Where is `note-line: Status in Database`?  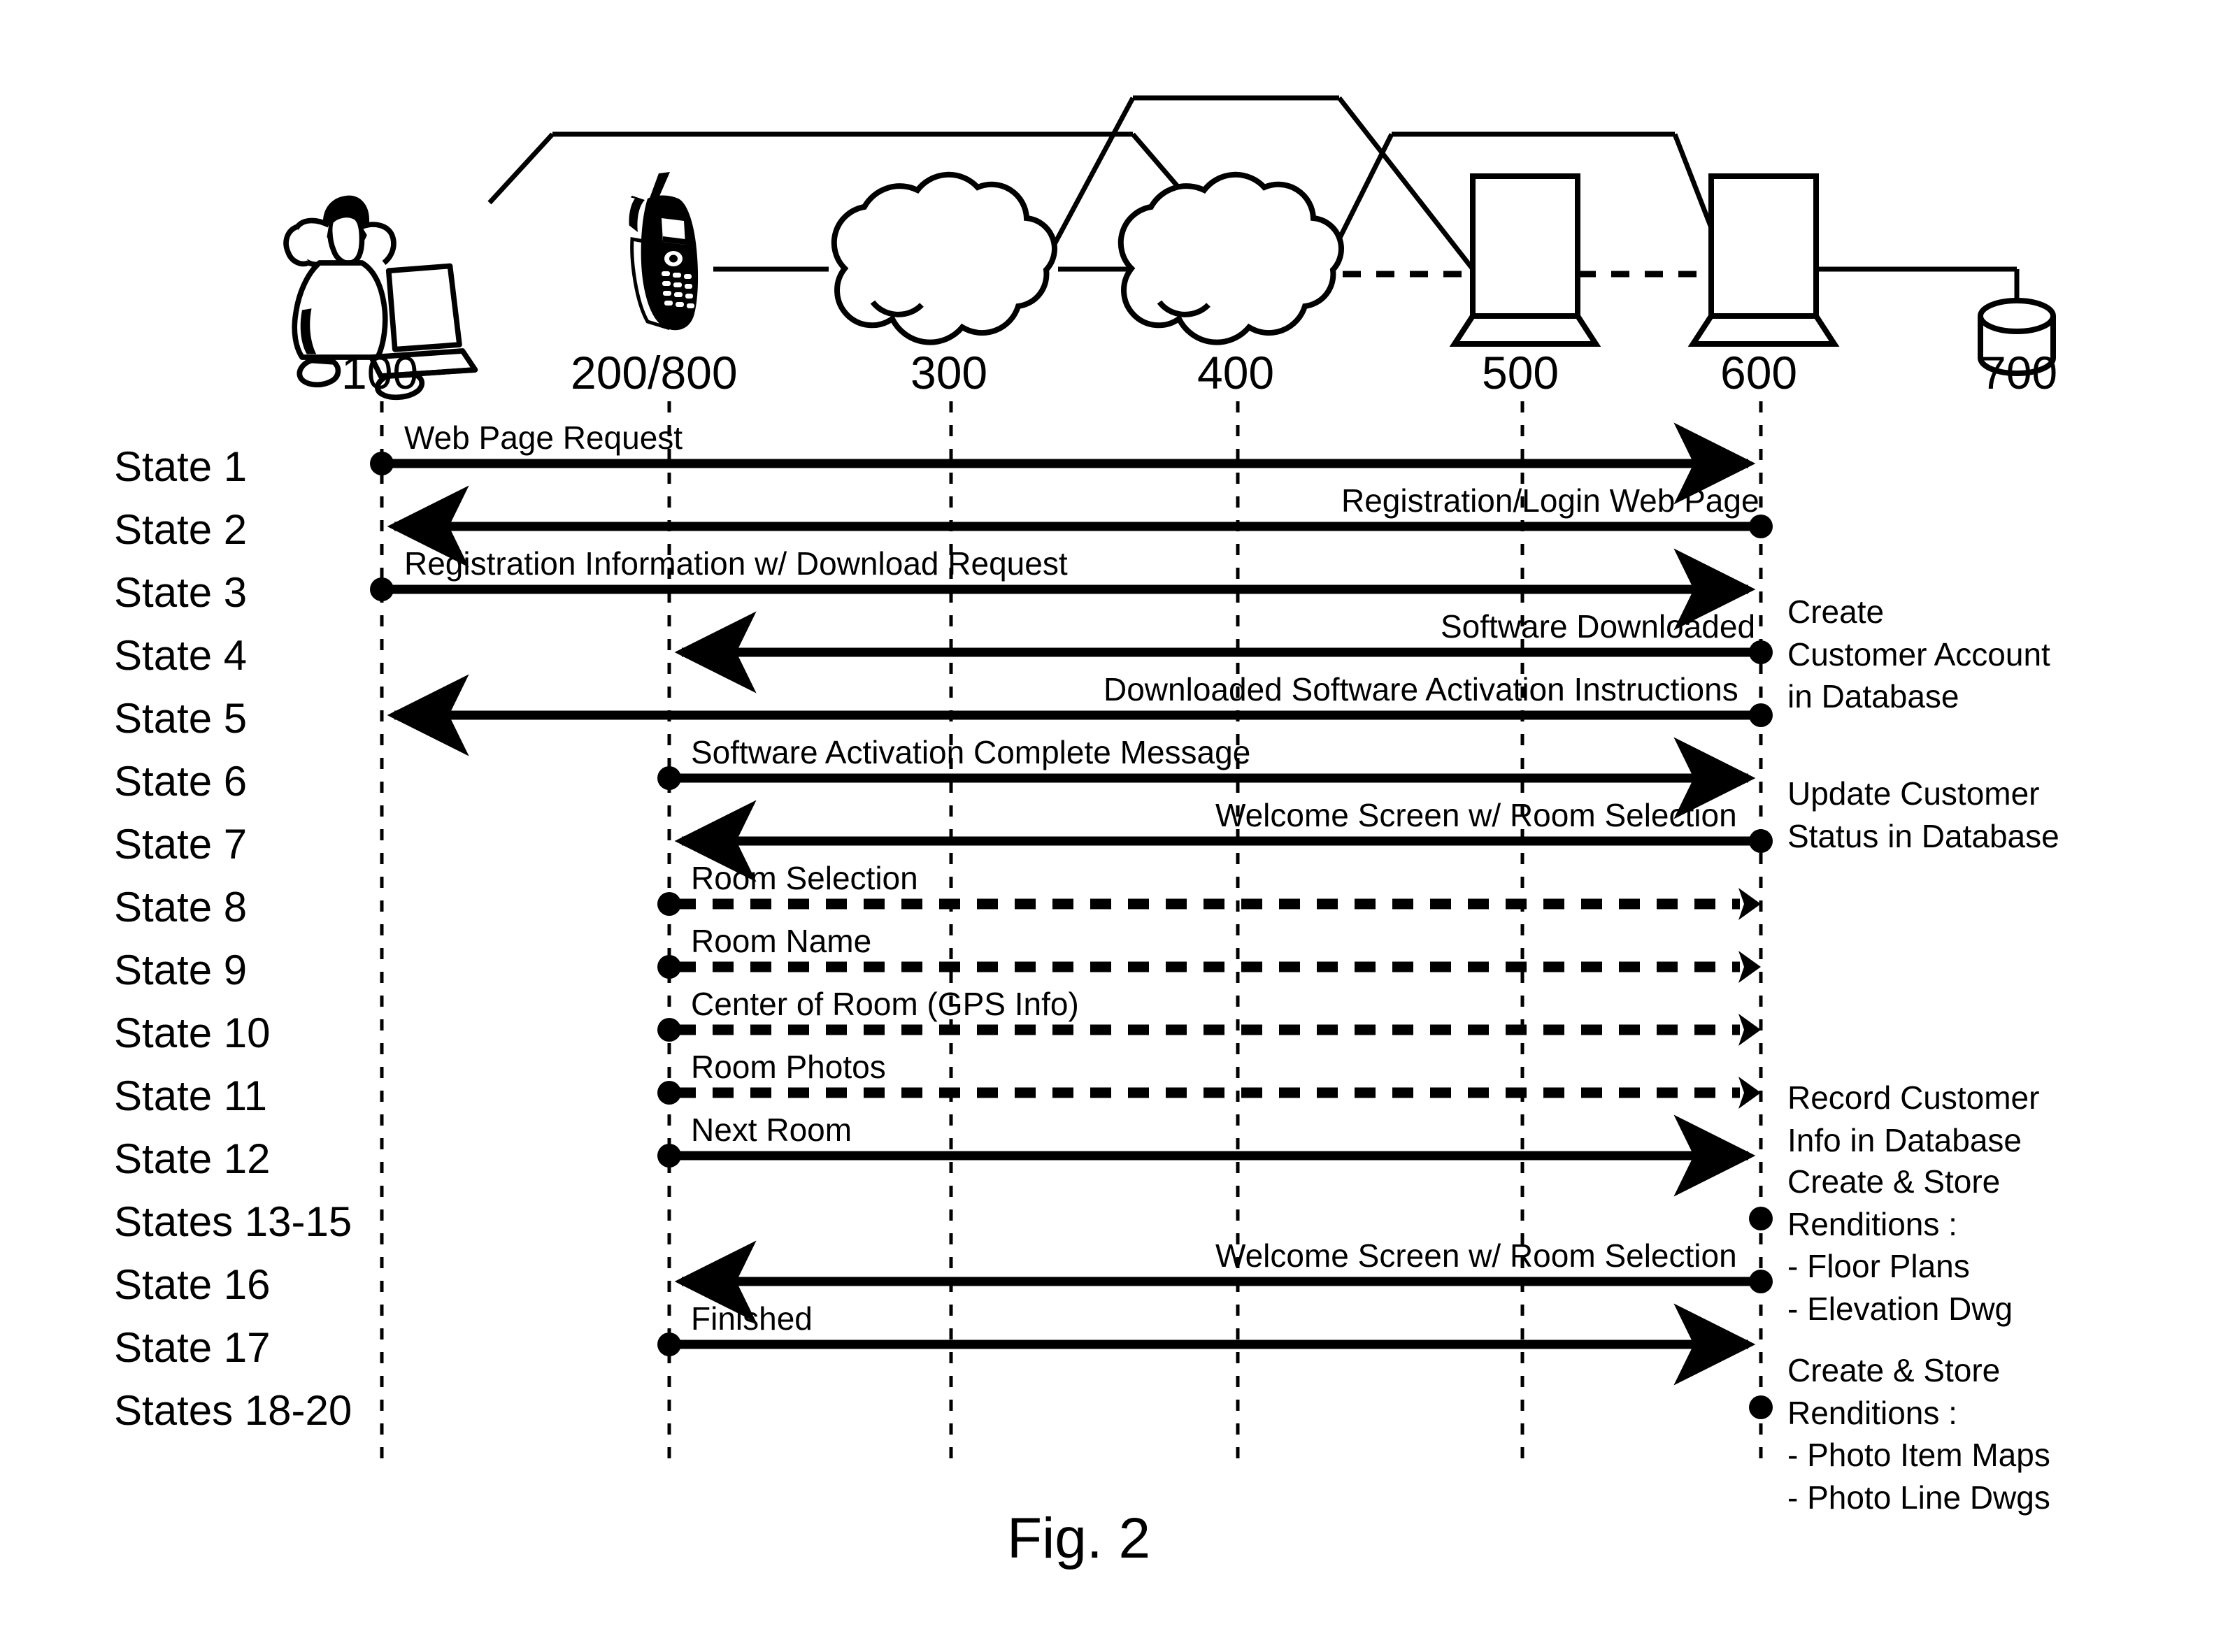
note-line: Status in Database is located at coordinates (1923, 835).